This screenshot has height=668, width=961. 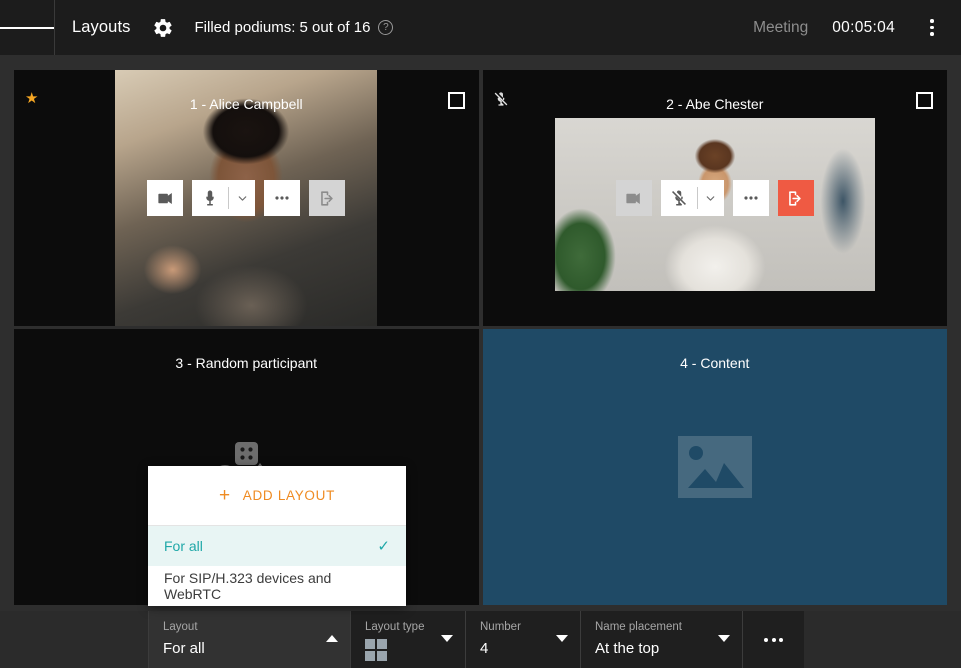 What do you see at coordinates (249, 639) in the screenshot?
I see `layout-select: Layout For all` at bounding box center [249, 639].